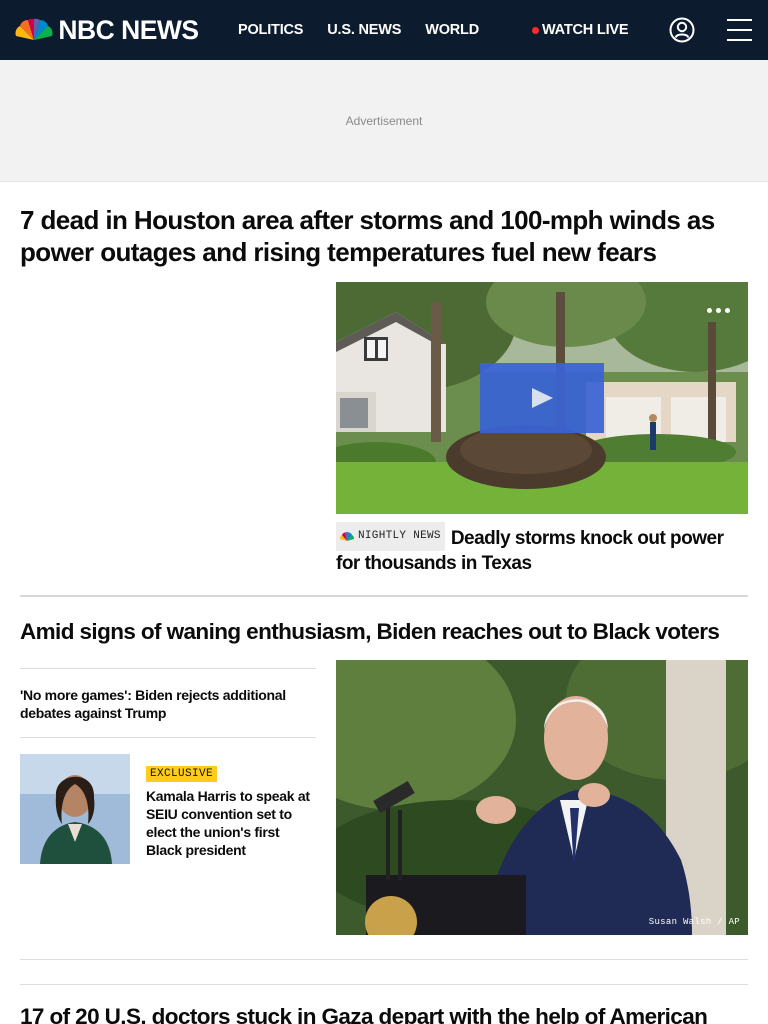  What do you see at coordinates (718, 310) in the screenshot?
I see `more-options-icon` at bounding box center [718, 310].